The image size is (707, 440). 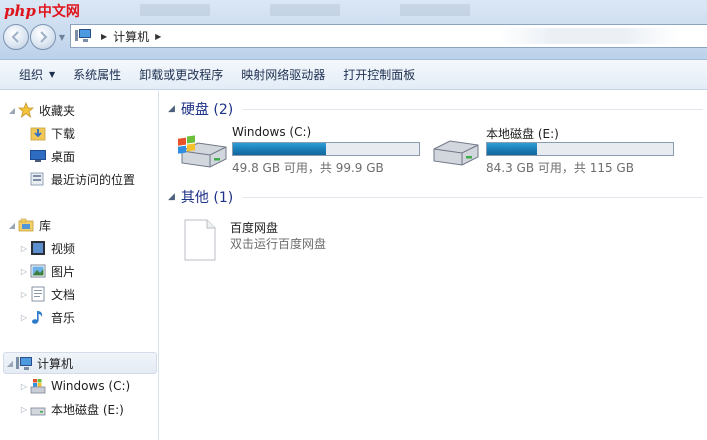 I want to click on music-icon, so click(x=37, y=317).